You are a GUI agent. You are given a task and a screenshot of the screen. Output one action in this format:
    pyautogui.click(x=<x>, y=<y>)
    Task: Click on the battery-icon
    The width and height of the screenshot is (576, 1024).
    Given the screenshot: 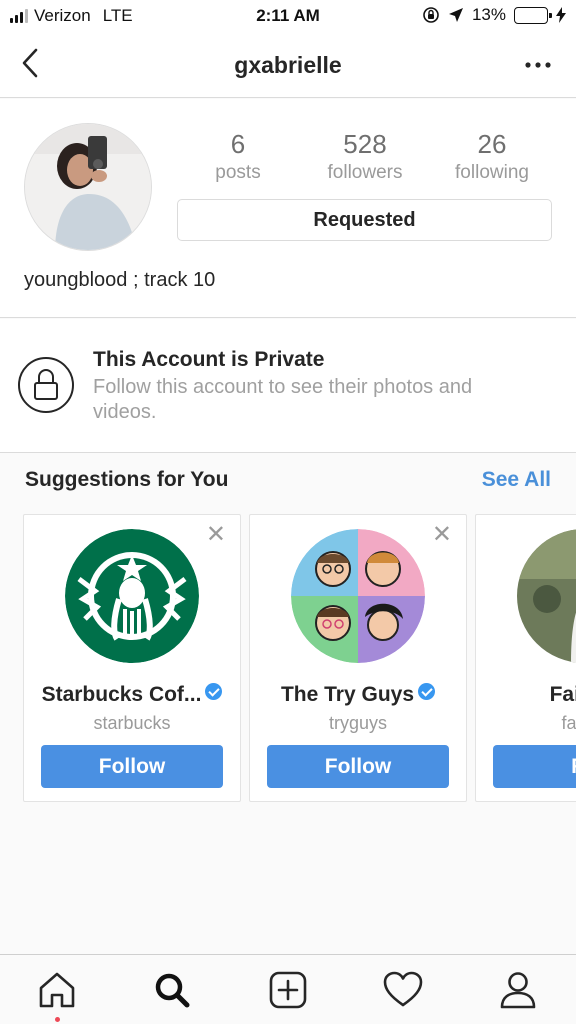 What is the action you would take?
    pyautogui.click(x=533, y=15)
    